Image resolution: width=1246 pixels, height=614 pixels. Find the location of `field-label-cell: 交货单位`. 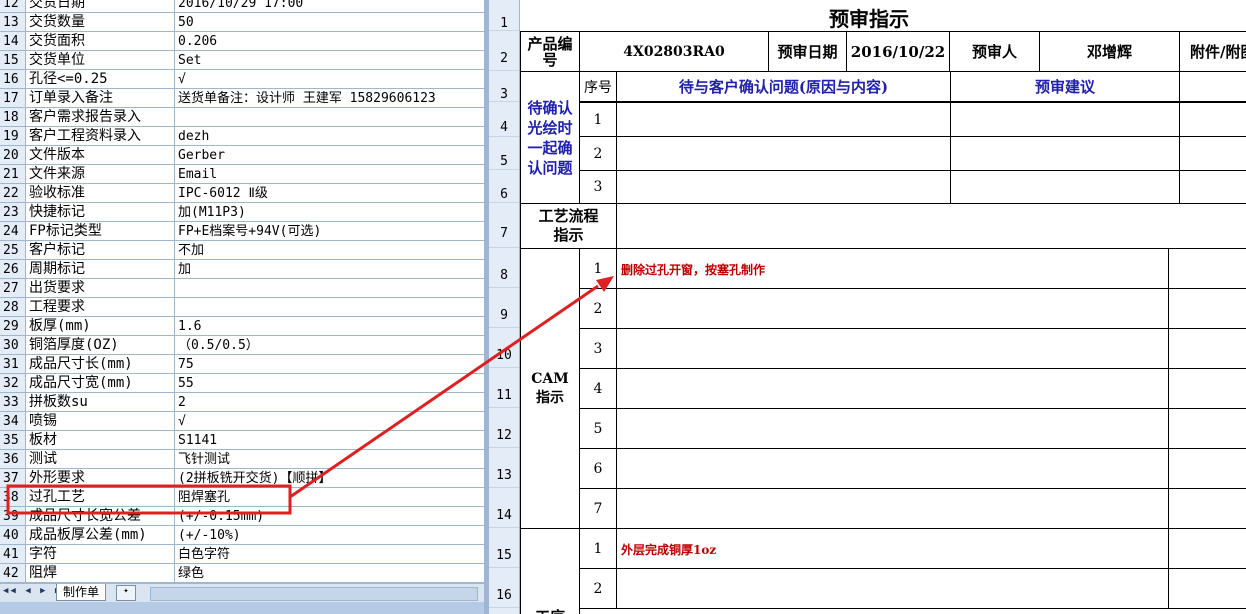

field-label-cell: 交货单位 is located at coordinates (101, 60).